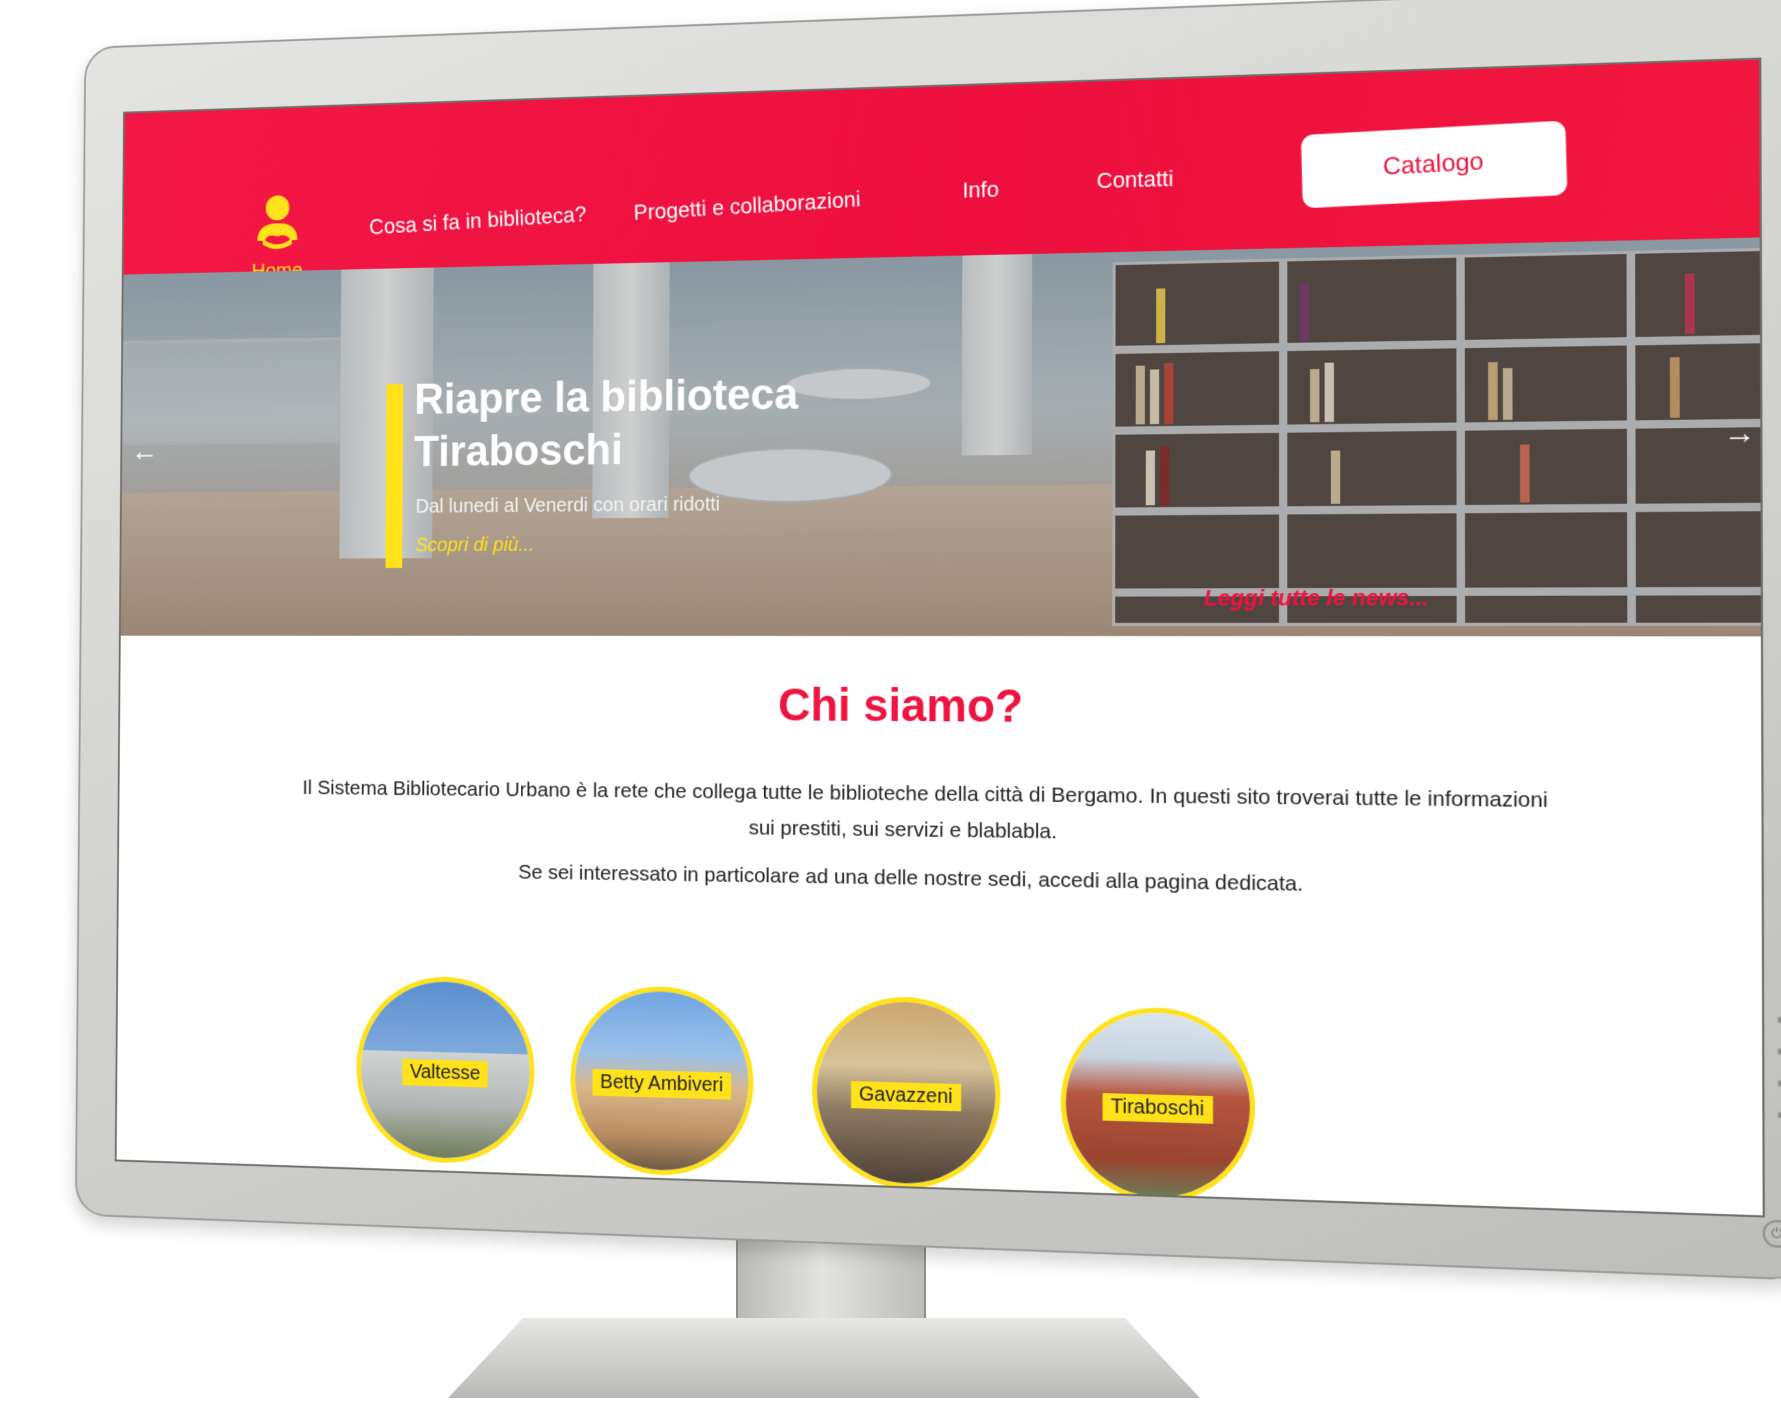 Image resolution: width=1781 pixels, height=1406 pixels. Describe the element at coordinates (144, 451) in the screenshot. I see `slider-prev-arrow-icon: ←` at that location.